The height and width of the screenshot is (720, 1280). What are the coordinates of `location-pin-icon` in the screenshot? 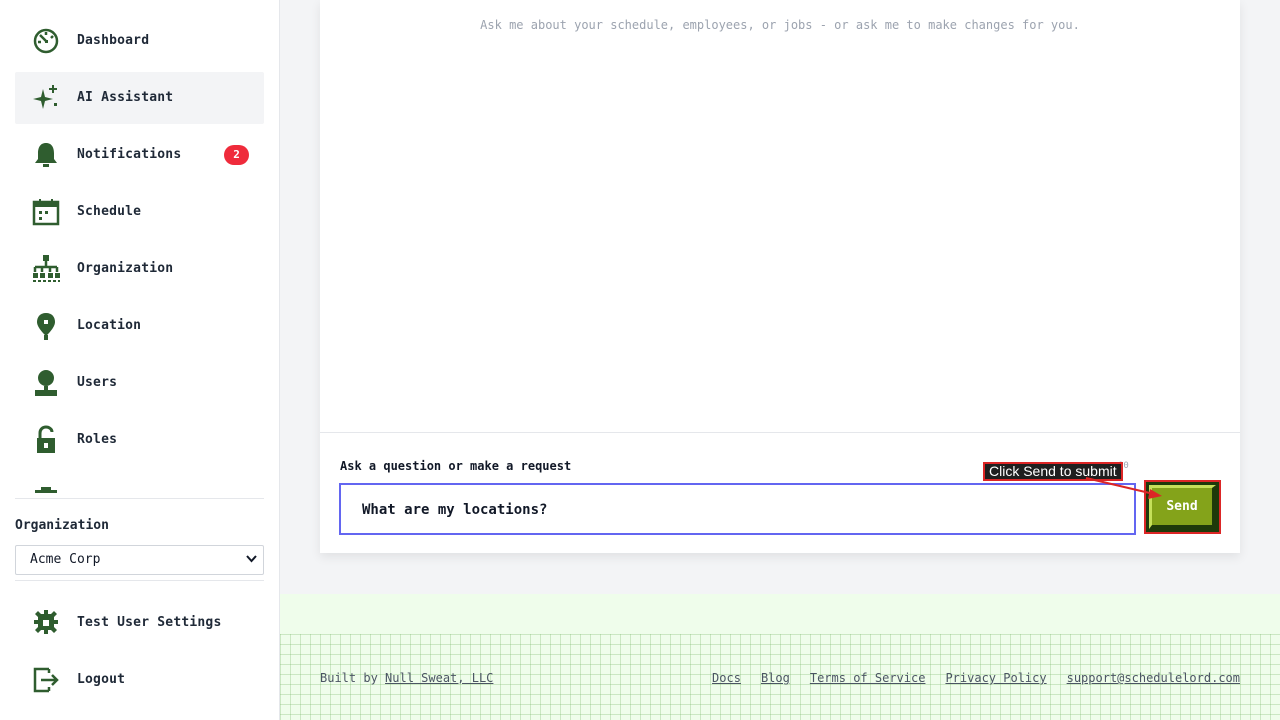 It's located at (46, 326).